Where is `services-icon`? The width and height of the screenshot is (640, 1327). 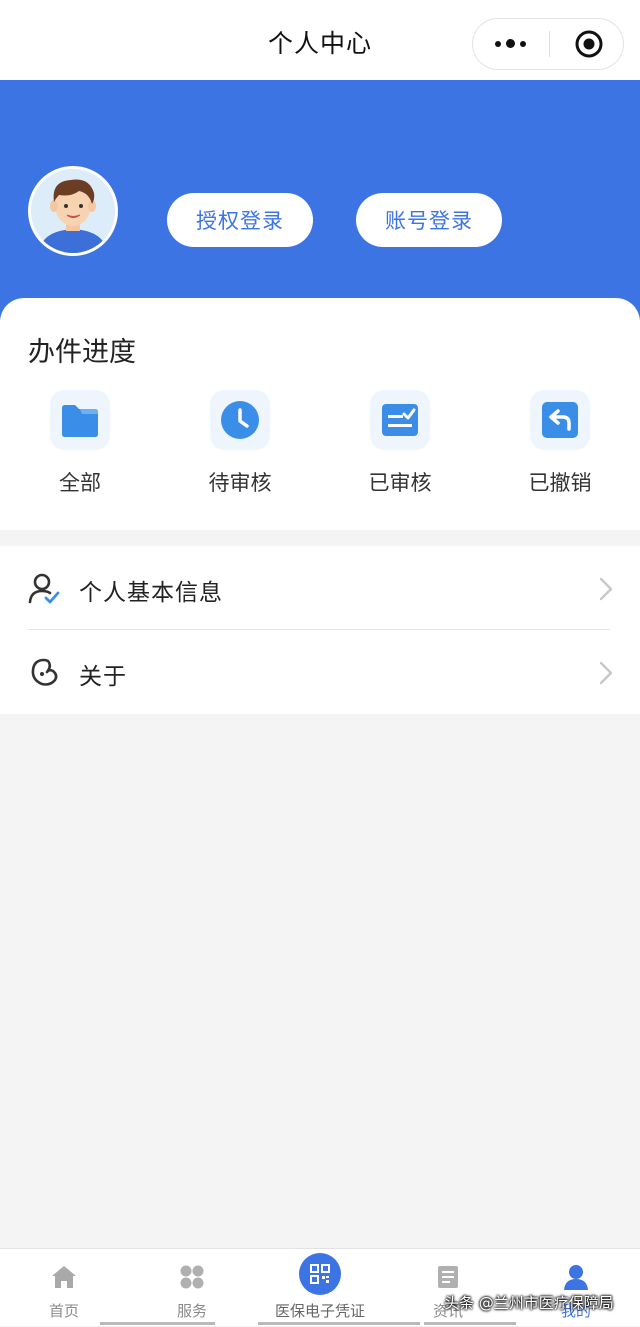 services-icon is located at coordinates (192, 1277).